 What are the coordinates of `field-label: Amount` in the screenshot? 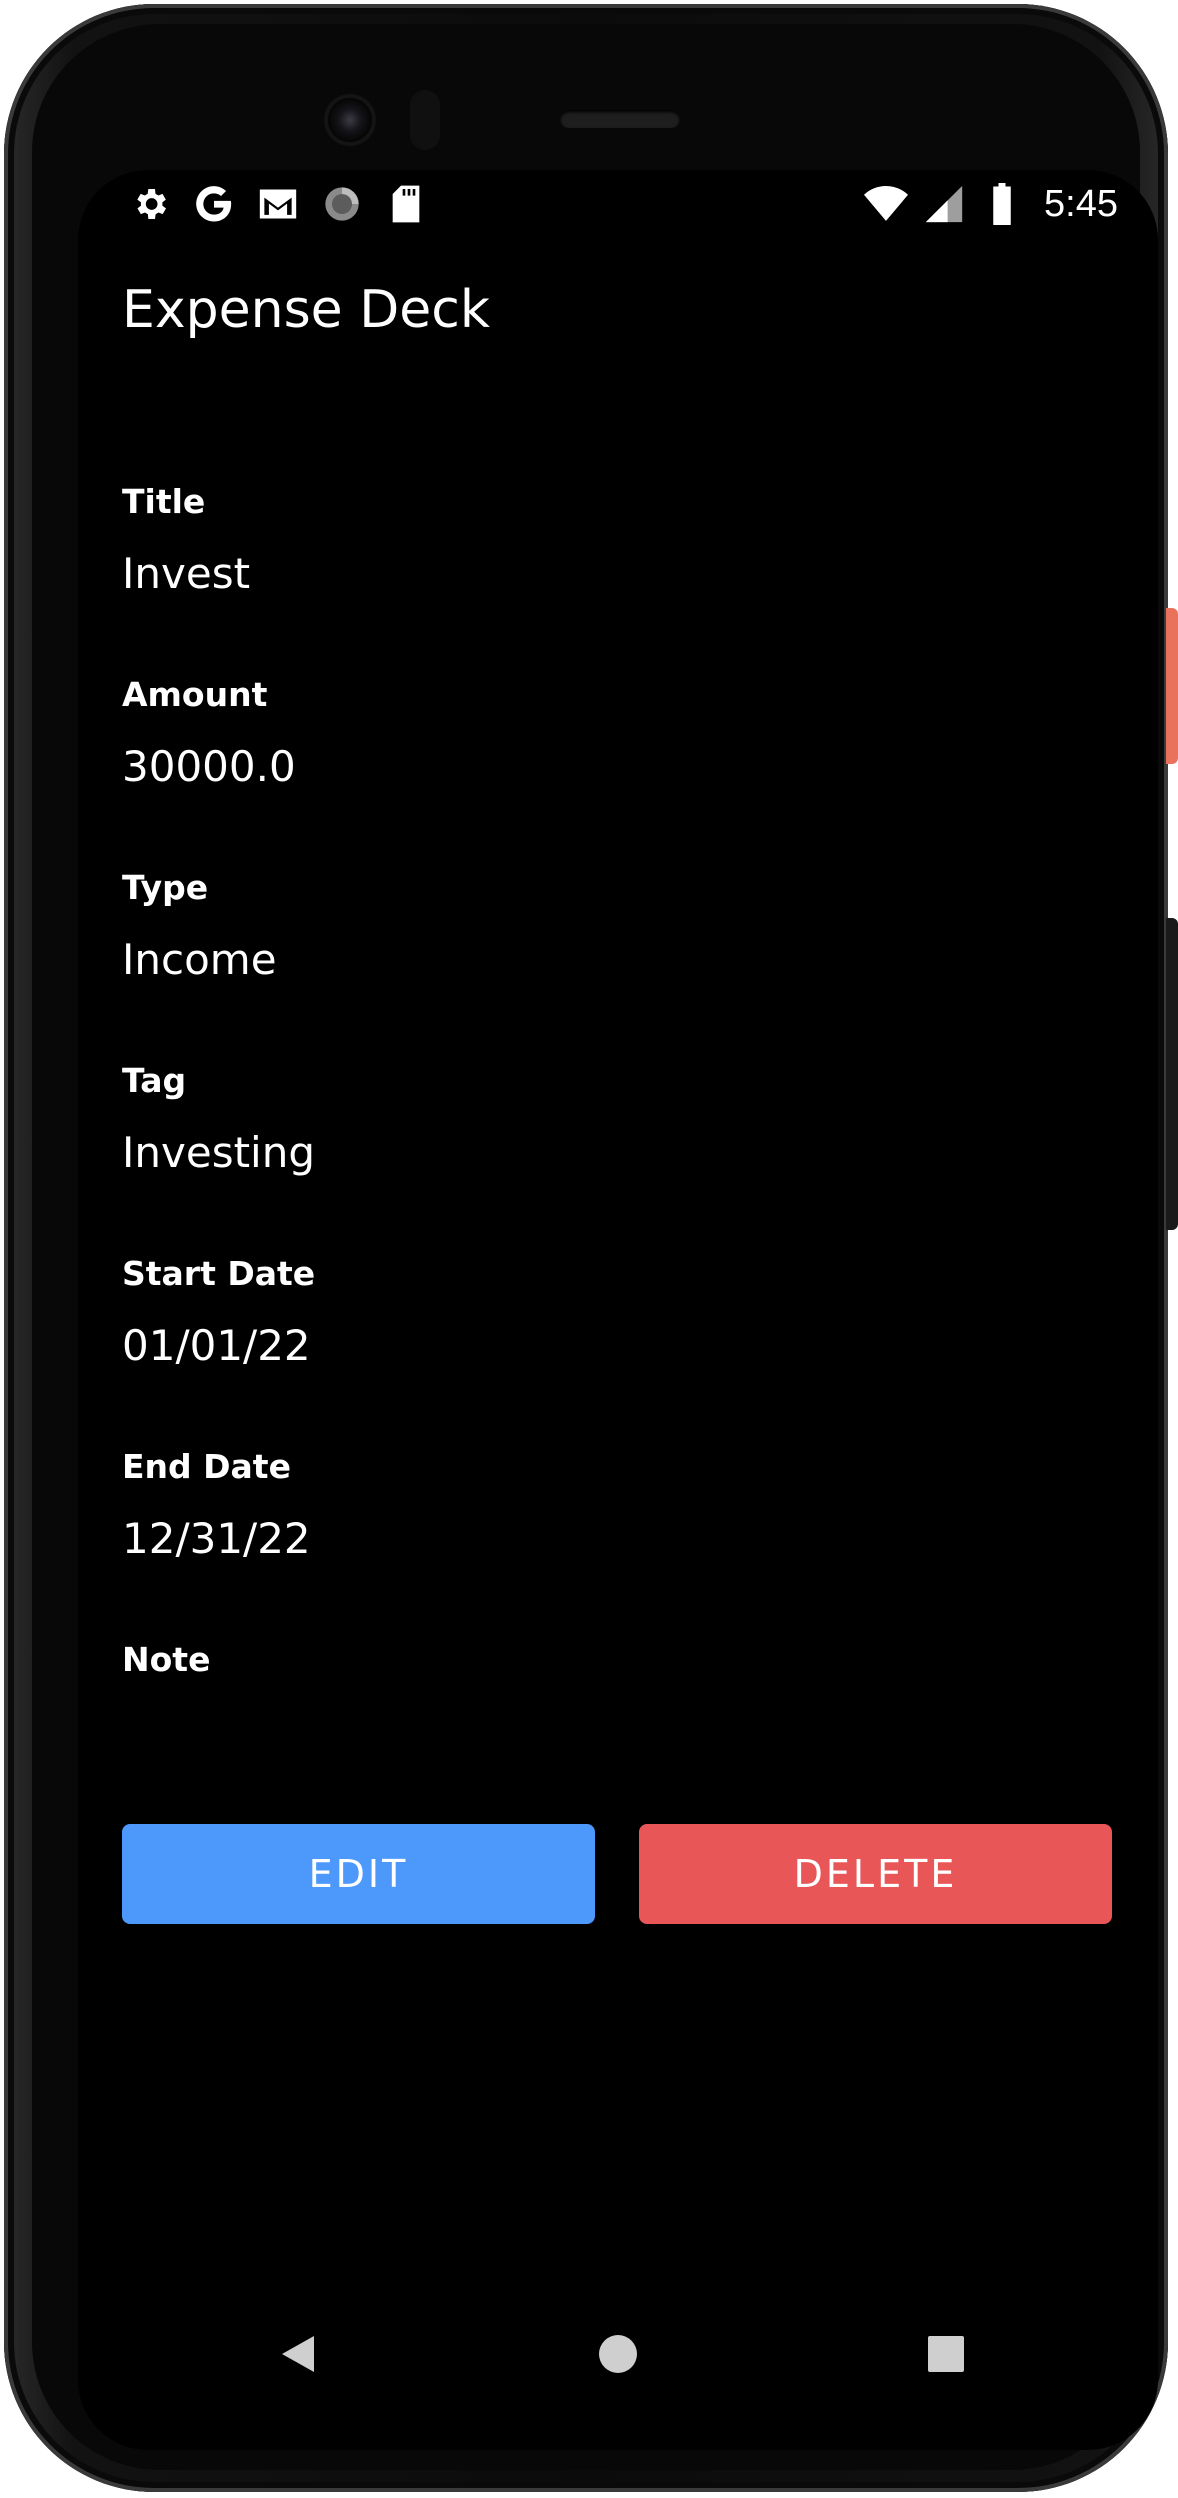 It's located at (195, 694).